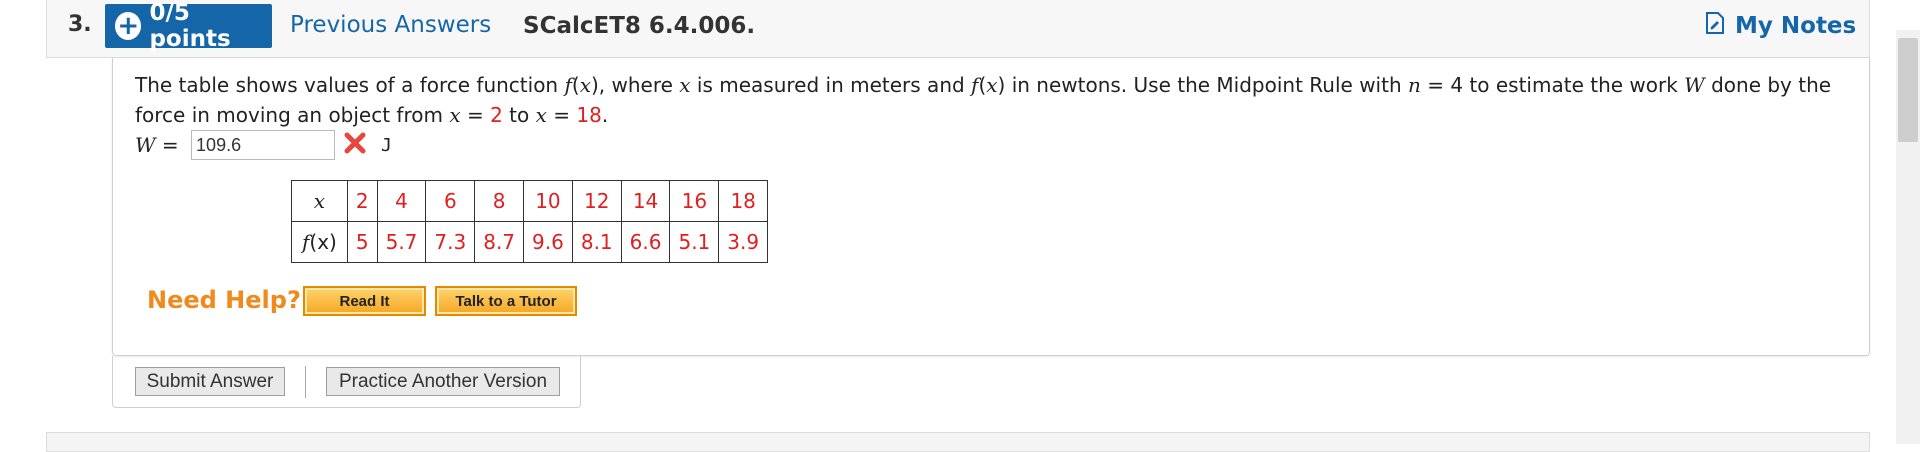 The height and width of the screenshot is (452, 1920). Describe the element at coordinates (80, 24) in the screenshot. I see `question-number: 3.` at that location.